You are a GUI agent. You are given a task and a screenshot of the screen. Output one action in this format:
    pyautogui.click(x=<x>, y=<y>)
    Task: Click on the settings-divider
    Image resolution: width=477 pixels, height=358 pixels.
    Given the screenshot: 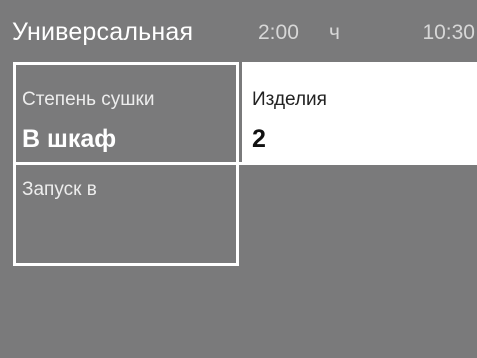 What is the action you would take?
    pyautogui.click(x=127, y=163)
    